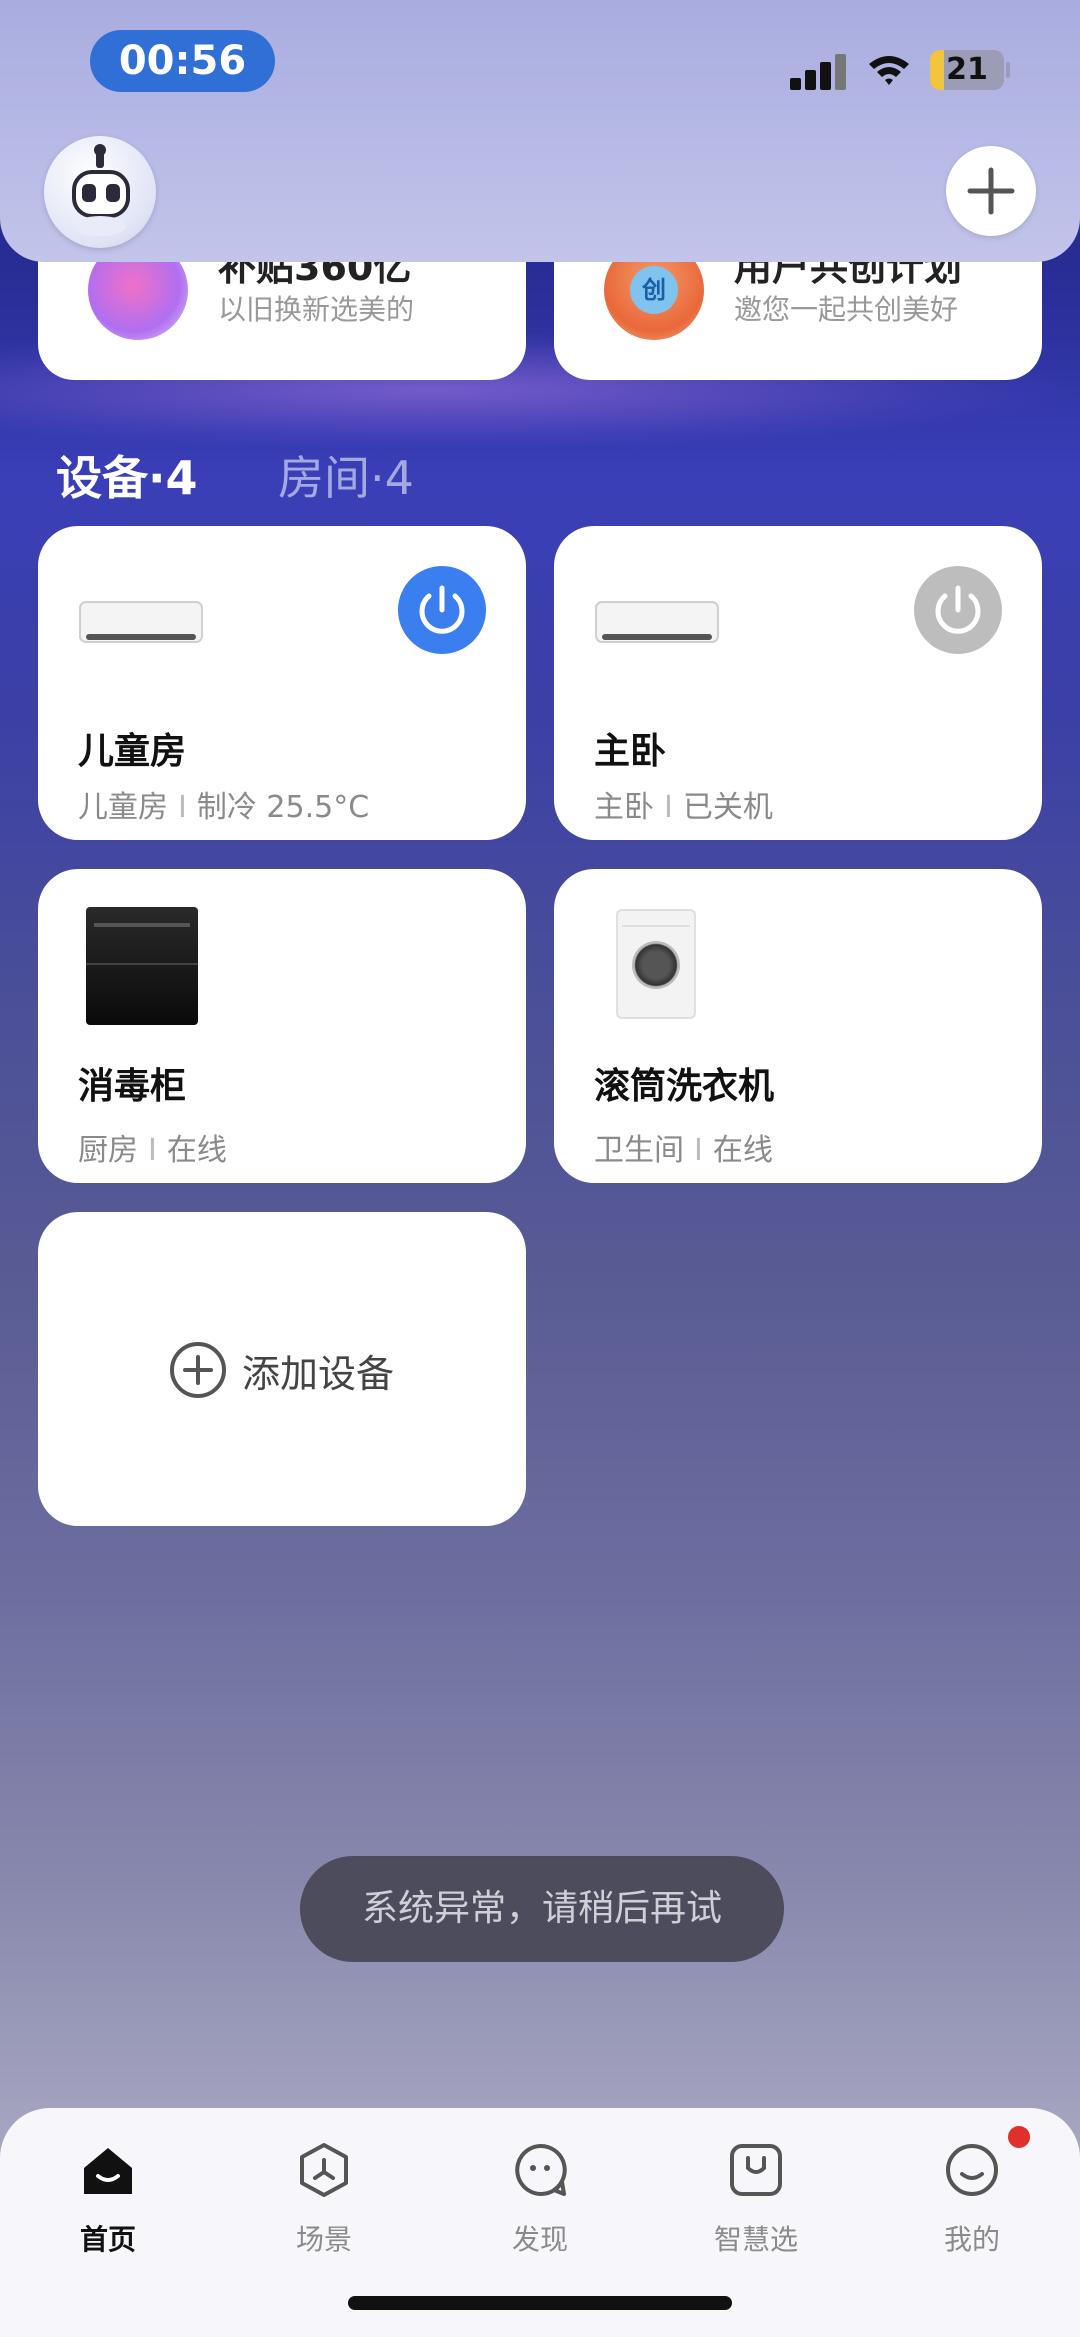 This screenshot has width=1080, height=2337. Describe the element at coordinates (756, 2170) in the screenshot. I see `shop-bag-icon` at that location.